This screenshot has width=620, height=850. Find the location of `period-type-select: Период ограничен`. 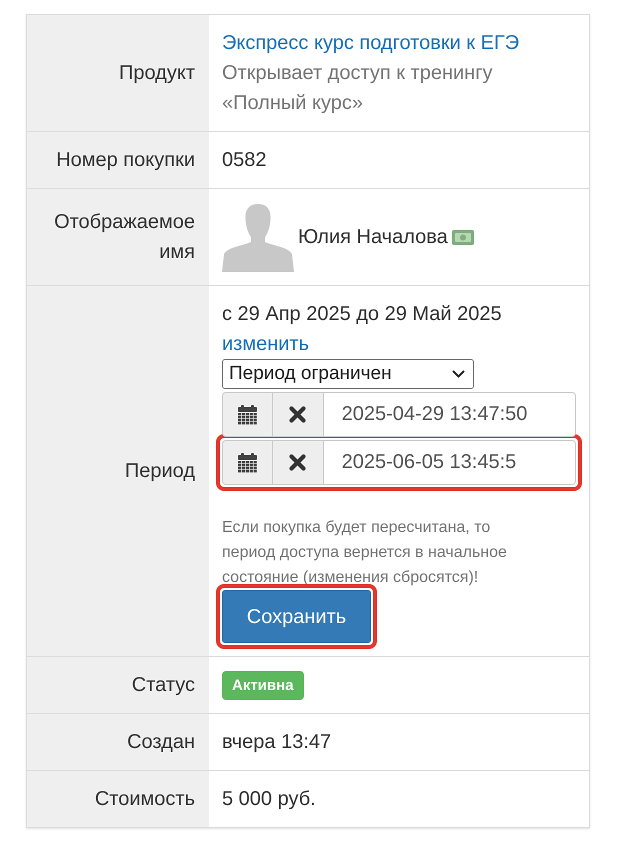

period-type-select: Период ограничен is located at coordinates (348, 374).